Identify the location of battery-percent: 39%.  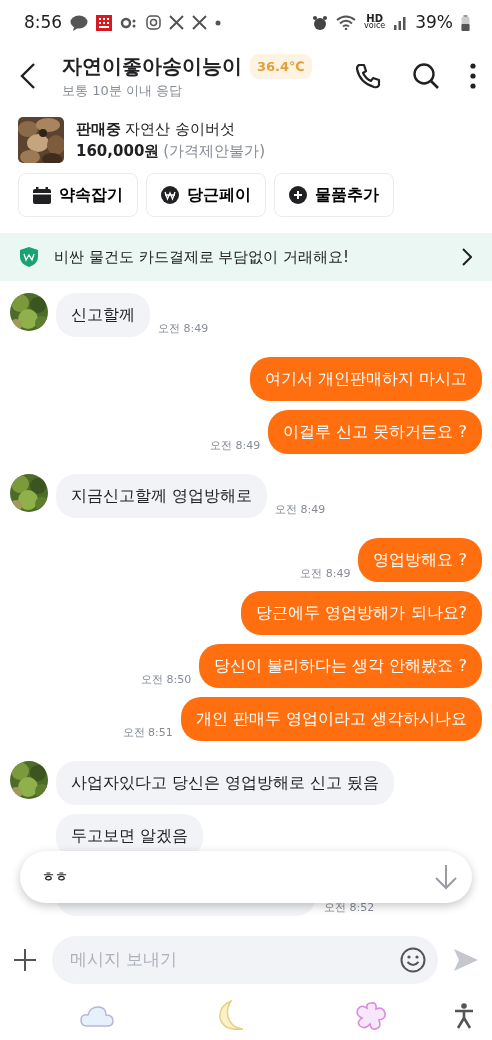
(434, 22).